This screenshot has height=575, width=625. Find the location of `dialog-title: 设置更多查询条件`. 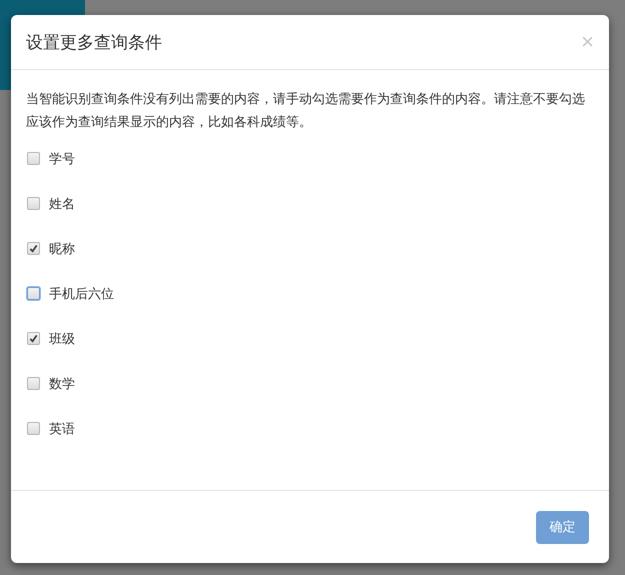

dialog-title: 设置更多查询条件 is located at coordinates (94, 43).